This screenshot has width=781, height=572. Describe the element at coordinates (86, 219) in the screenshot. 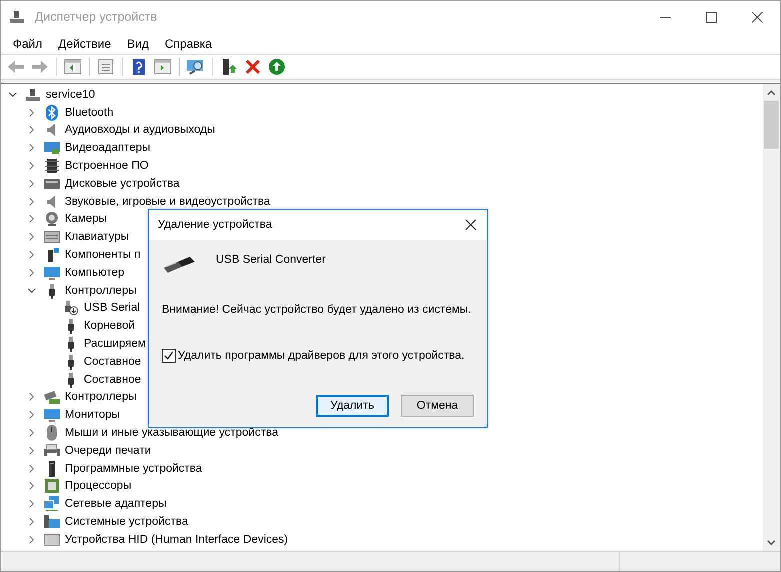

I see `tree-item: Камеры` at that location.